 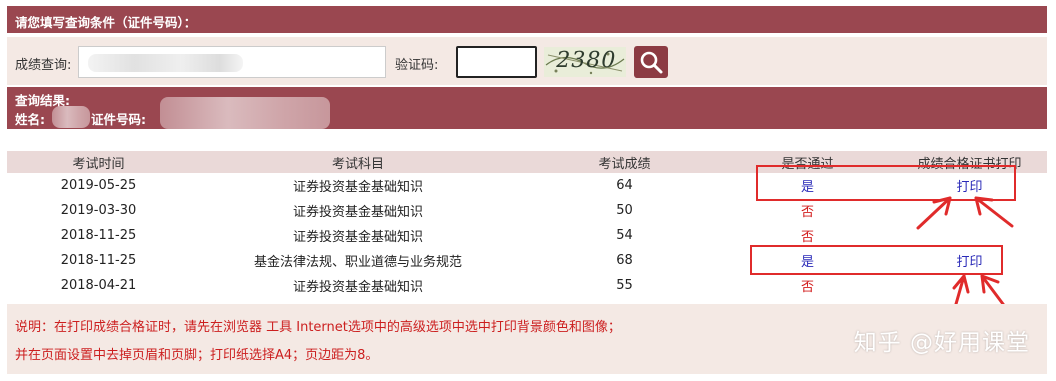 I want to click on table-row: 2018-04-21 证券投资基金基础知识 55 否, so click(x=527, y=285).